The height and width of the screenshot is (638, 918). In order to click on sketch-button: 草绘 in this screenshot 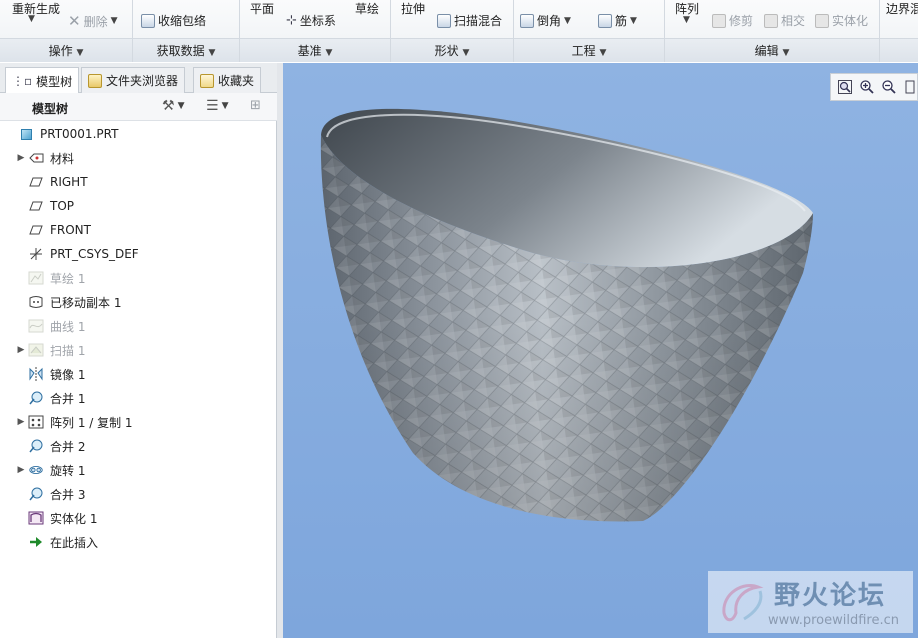, I will do `click(367, 8)`.